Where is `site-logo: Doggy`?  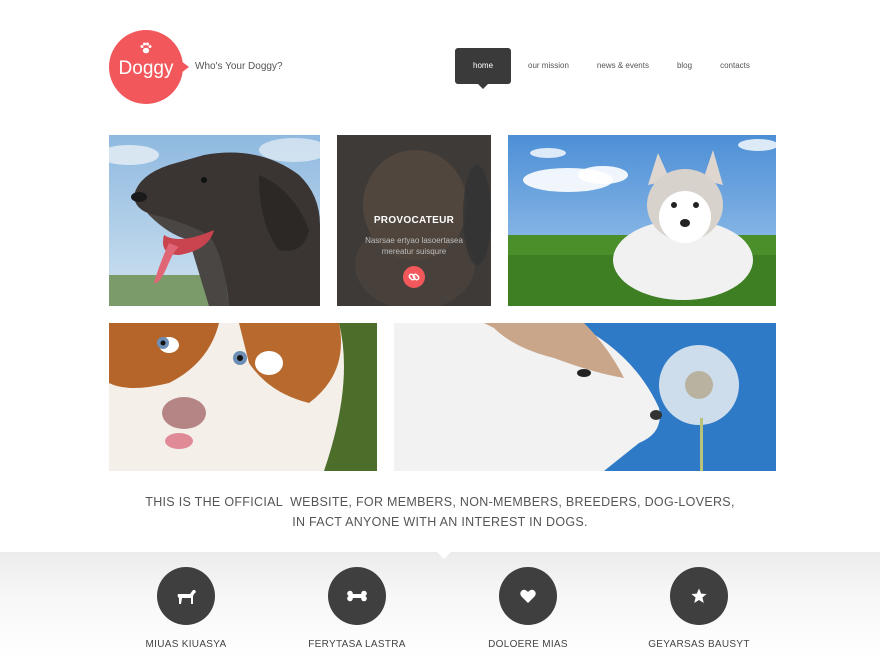 site-logo: Doggy is located at coordinates (149, 67).